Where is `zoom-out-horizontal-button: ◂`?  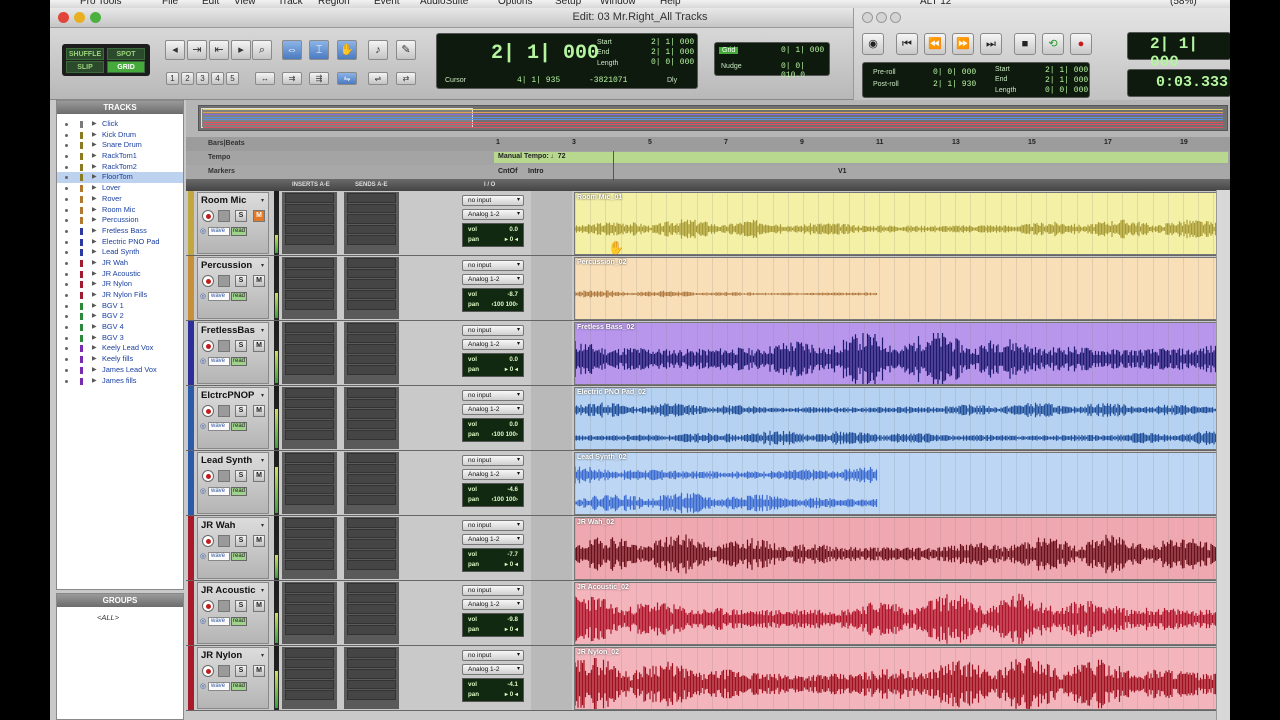 zoom-out-horizontal-button: ◂ is located at coordinates (175, 50).